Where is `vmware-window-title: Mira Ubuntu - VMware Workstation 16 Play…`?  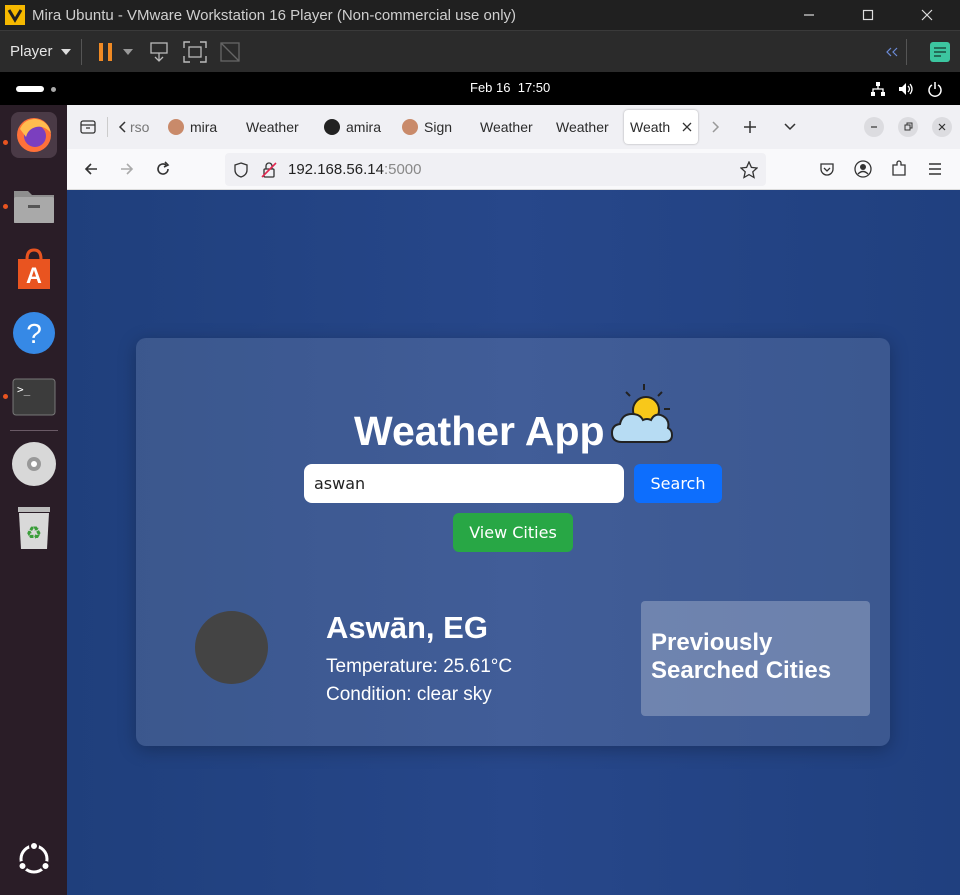
vmware-window-title: Mira Ubuntu - VMware Workstation 16 Play… is located at coordinates (274, 15).